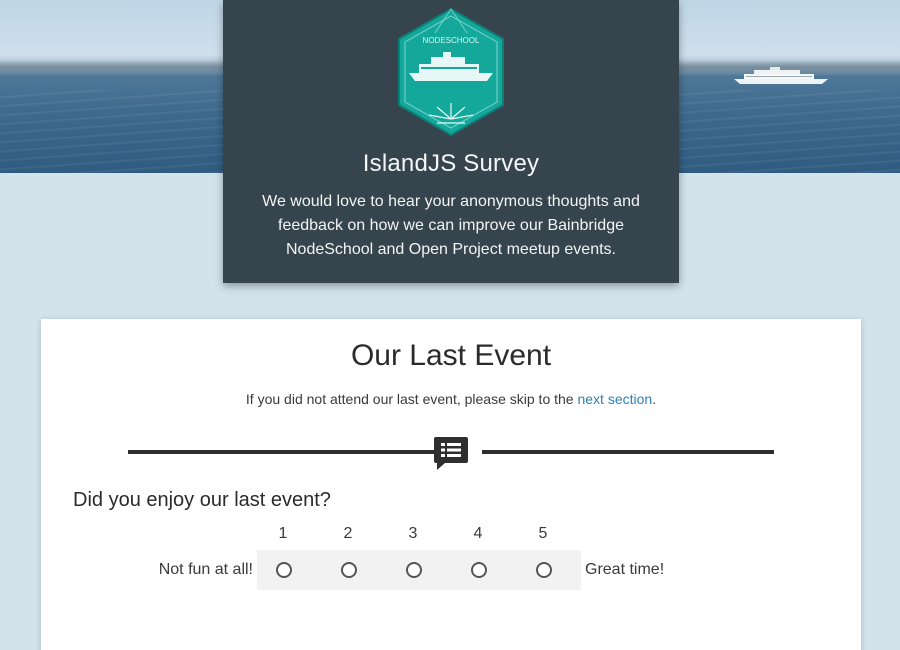 This screenshot has height=650, width=900. Describe the element at coordinates (451, 355) in the screenshot. I see `section-title: Our Last Event` at that location.